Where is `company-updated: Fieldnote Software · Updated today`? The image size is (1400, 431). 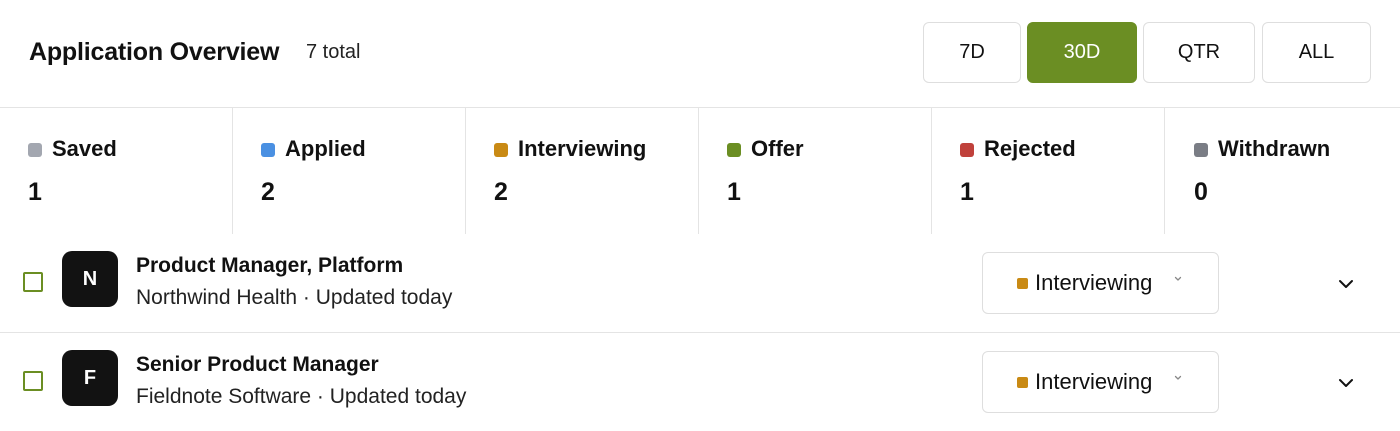
company-updated: Fieldnote Software · Updated today is located at coordinates (301, 396).